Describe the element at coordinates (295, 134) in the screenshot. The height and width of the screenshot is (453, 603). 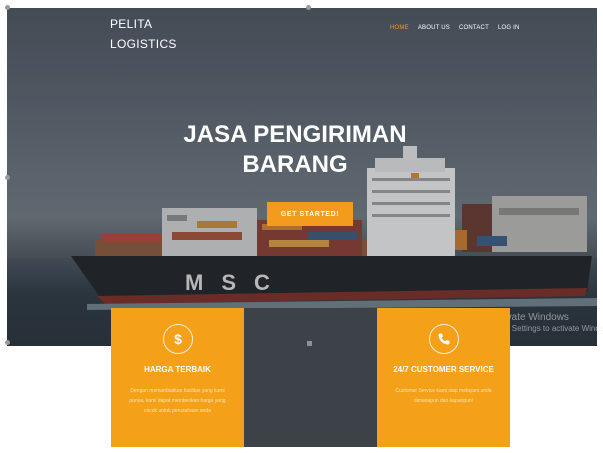
I see `hero-title-line1: JASA PENGIRIMAN` at that location.